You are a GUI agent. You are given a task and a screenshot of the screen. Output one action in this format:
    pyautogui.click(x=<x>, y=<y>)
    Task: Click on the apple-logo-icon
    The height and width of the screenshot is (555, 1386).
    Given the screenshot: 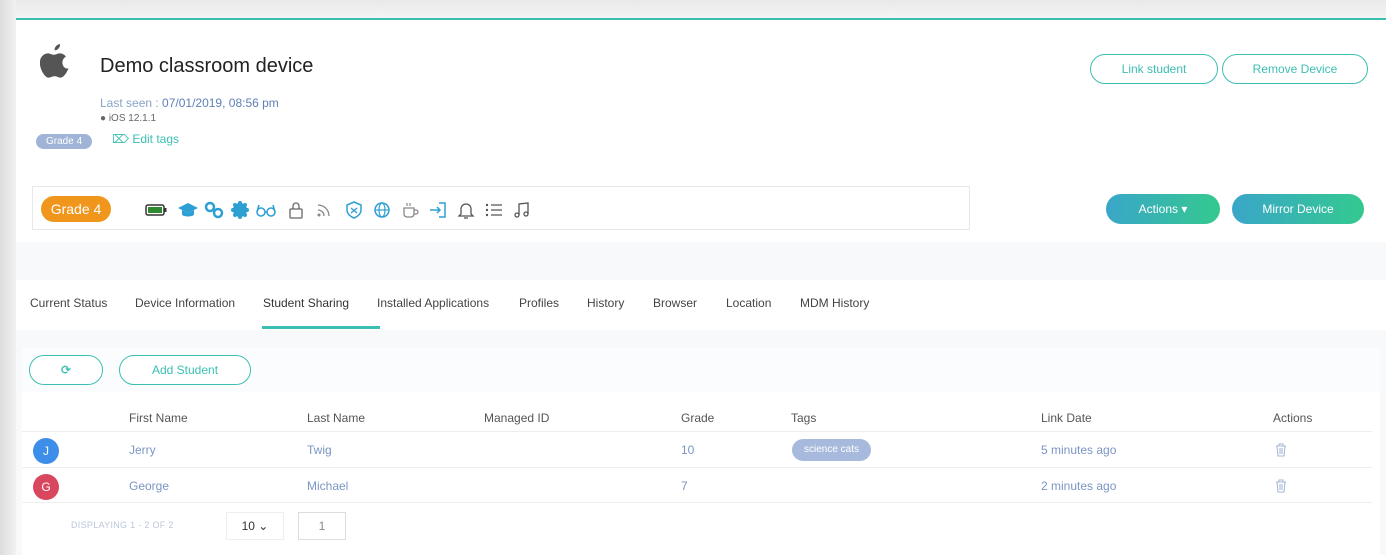 What is the action you would take?
    pyautogui.click(x=54, y=60)
    